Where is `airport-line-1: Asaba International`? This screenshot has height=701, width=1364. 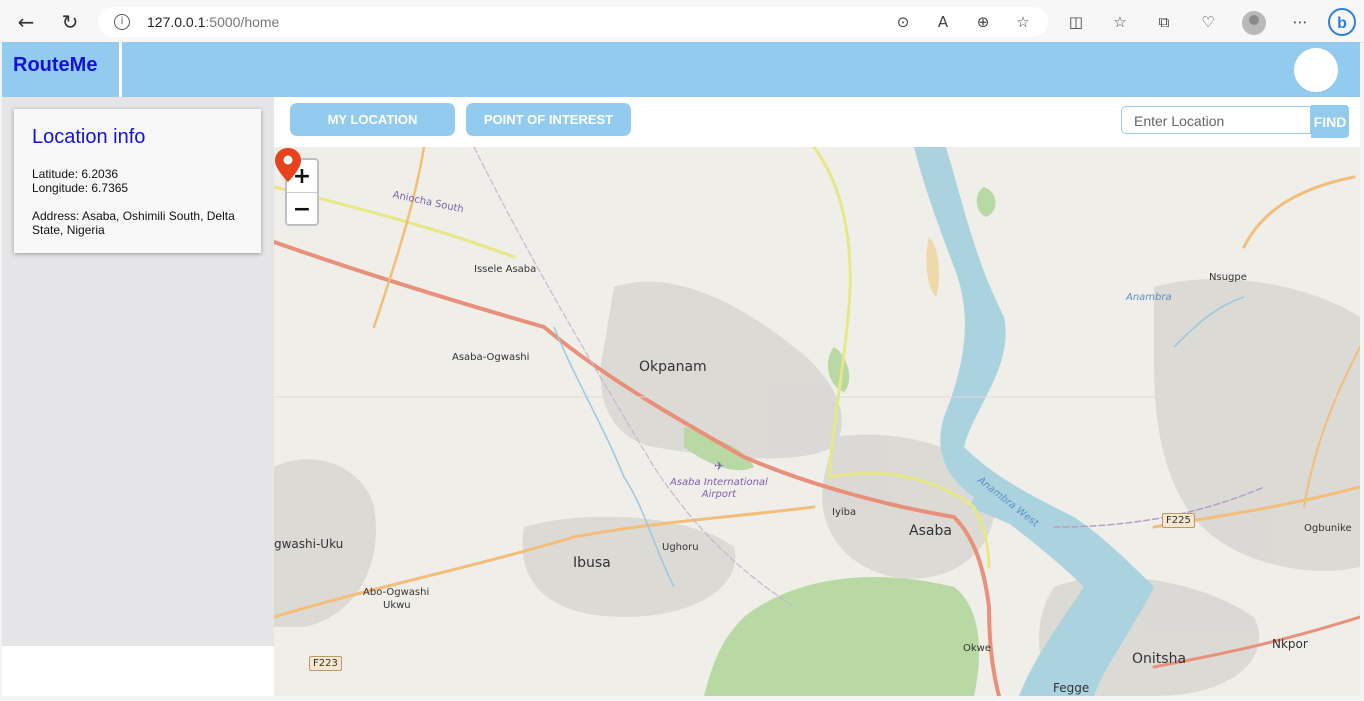
airport-line-1: Asaba International is located at coordinates (719, 482).